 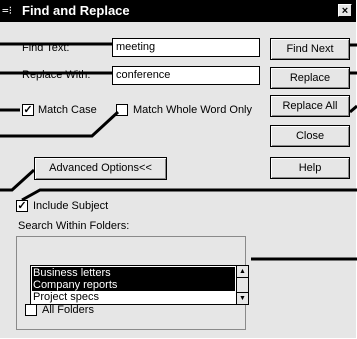 What do you see at coordinates (31, 310) in the screenshot?
I see `all-folders-checkbox` at bounding box center [31, 310].